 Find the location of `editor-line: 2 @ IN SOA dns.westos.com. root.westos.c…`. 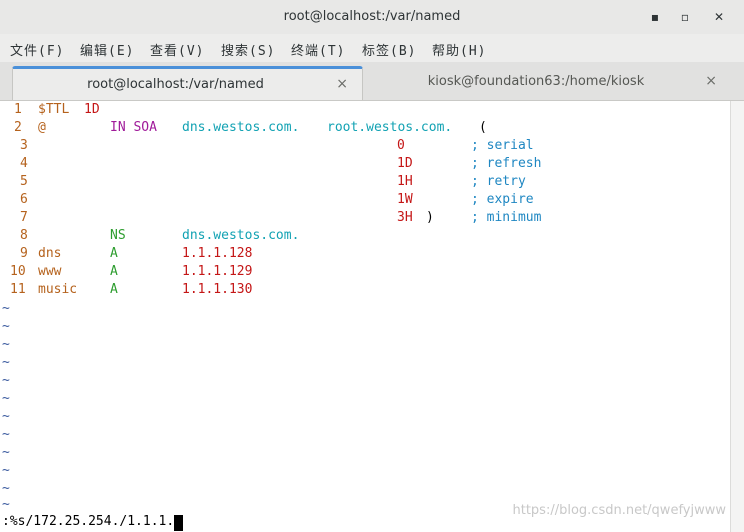

editor-line: 2 @ IN SOA dns.westos.com. root.westos.c… is located at coordinates (250, 127).